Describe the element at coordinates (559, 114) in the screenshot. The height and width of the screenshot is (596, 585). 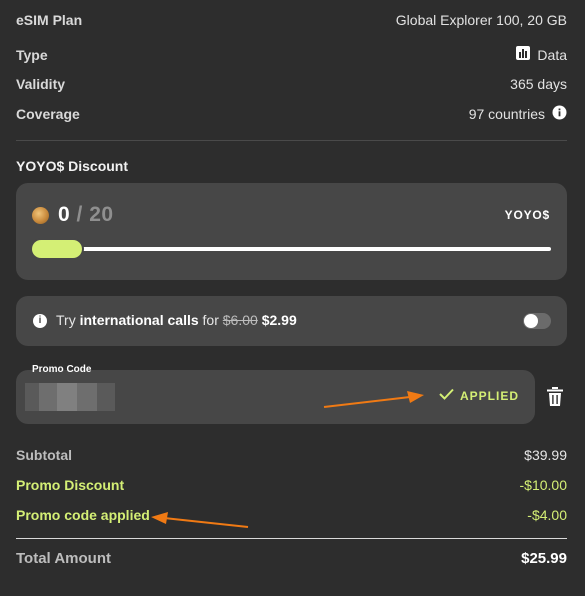
I see `info-icon` at that location.